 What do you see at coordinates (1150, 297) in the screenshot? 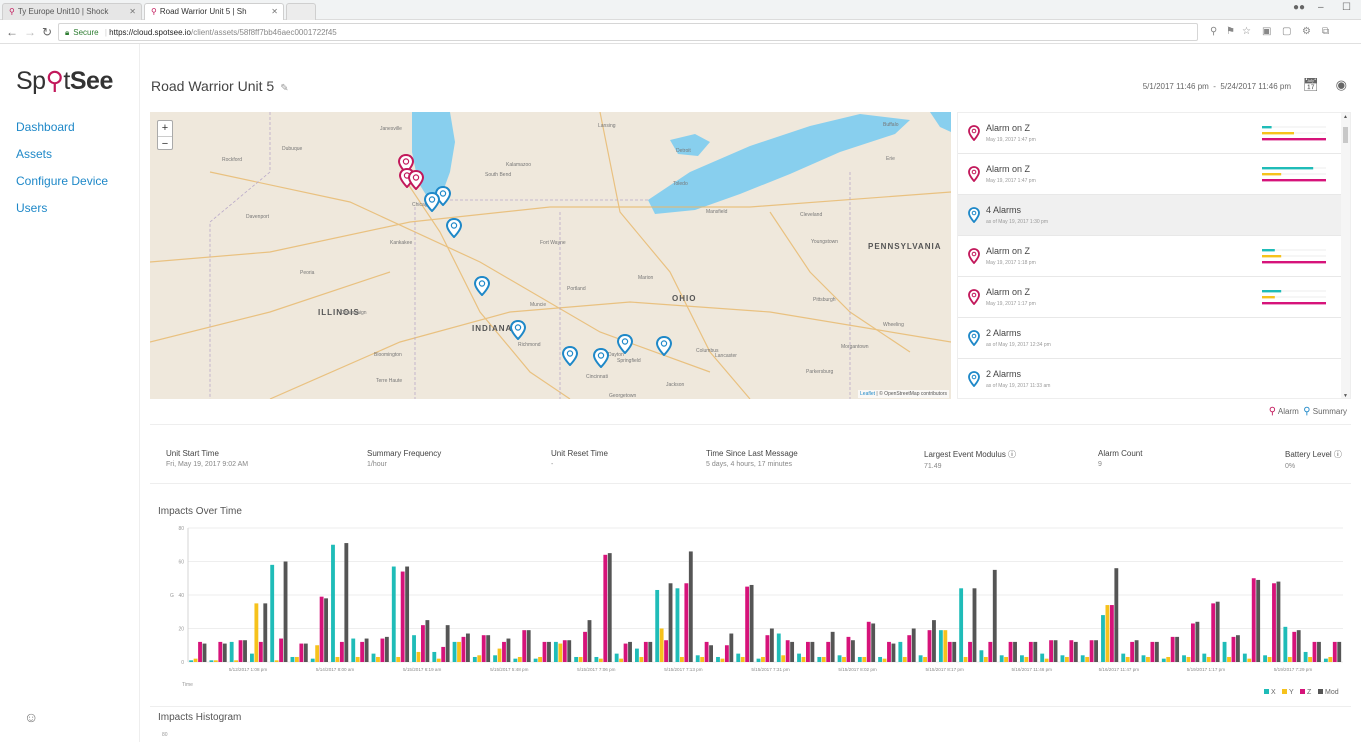
I see `feed-item: Alarm on Z May 19, 2017 1:17 pm` at bounding box center [1150, 297].